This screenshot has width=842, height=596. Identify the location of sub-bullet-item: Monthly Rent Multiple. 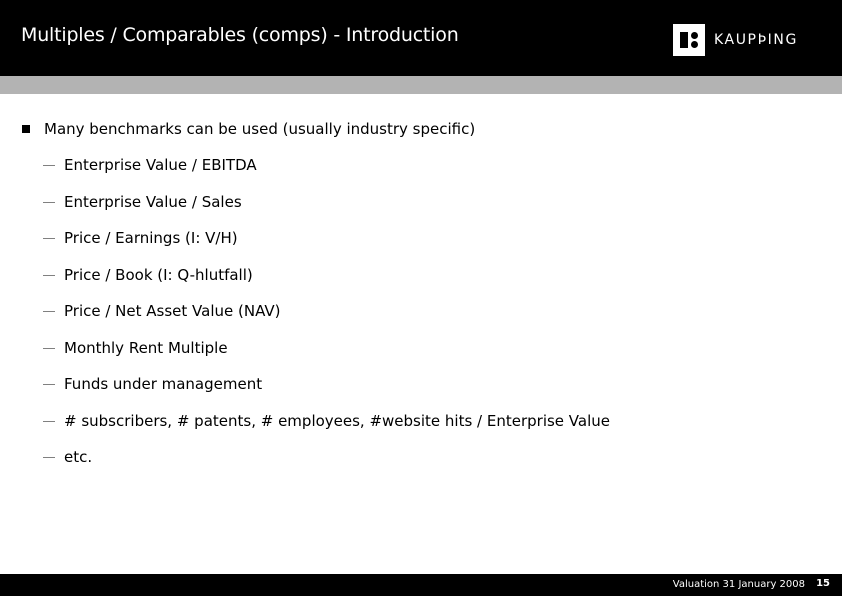
(135, 348).